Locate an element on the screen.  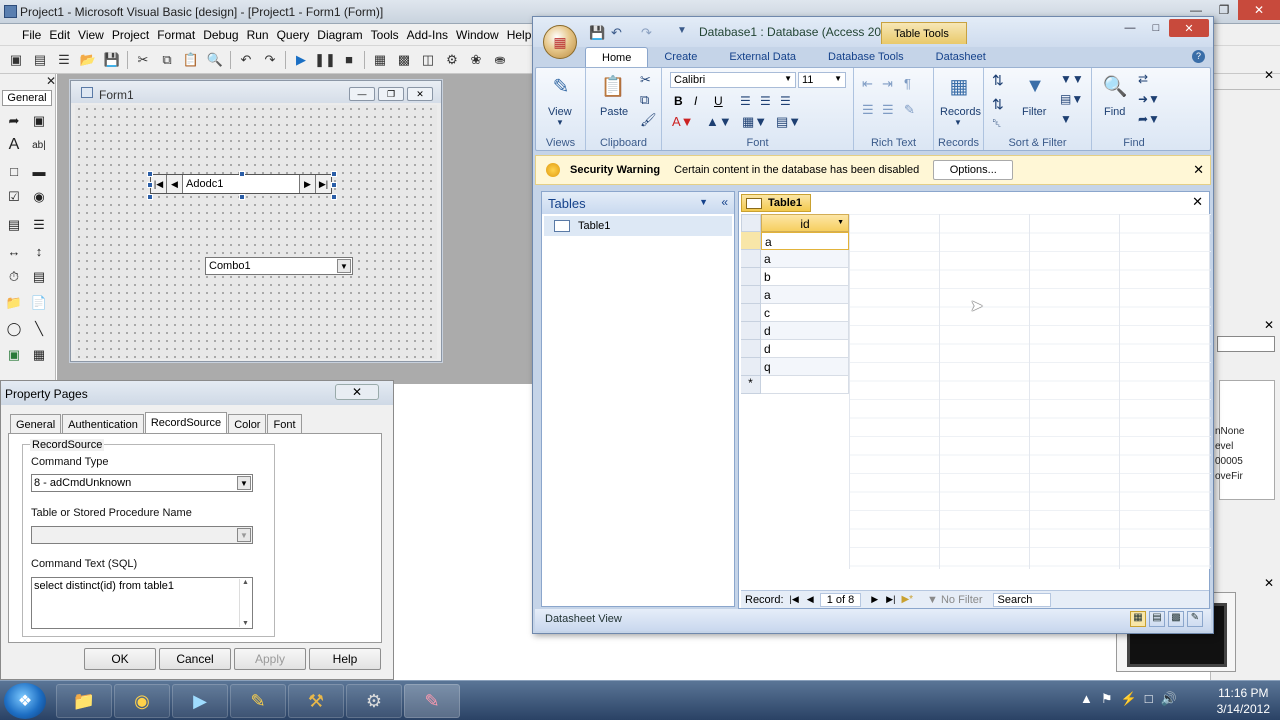
scrollbar: ▲ ▼ is located at coordinates (245, 603).